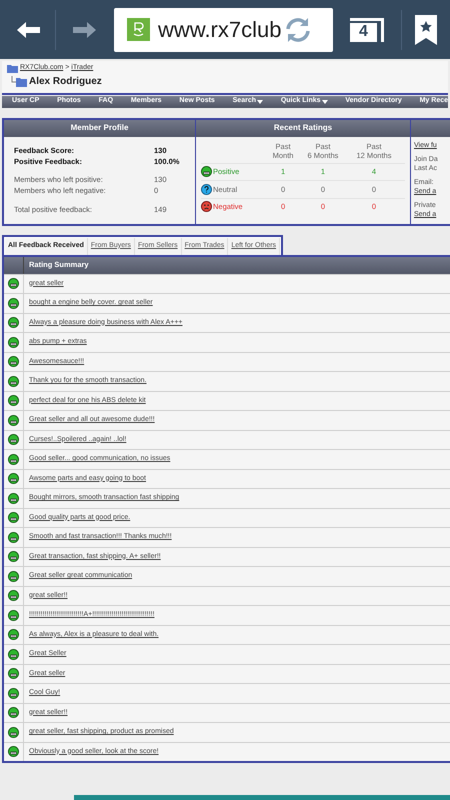  Describe the element at coordinates (19, 81) in the screenshot. I see `tree-folder-icon` at that location.